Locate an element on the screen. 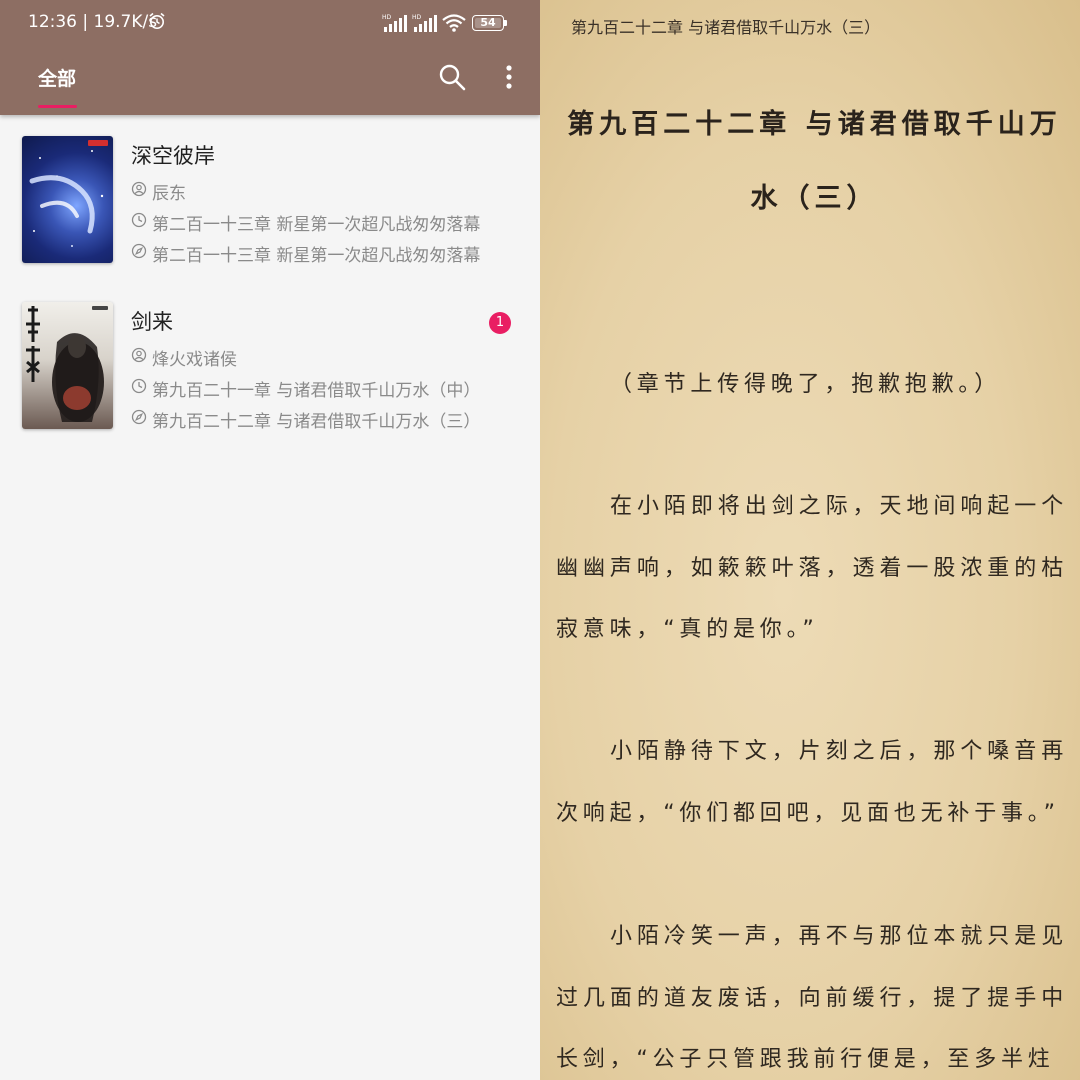  battery-icon: 54 is located at coordinates (490, 24).